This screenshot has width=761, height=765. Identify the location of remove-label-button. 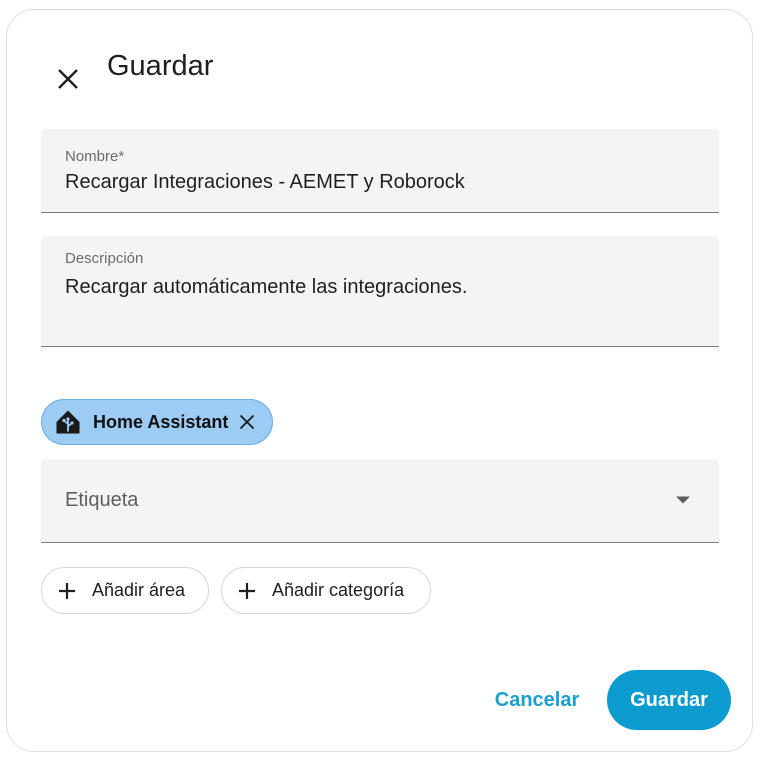
(247, 422).